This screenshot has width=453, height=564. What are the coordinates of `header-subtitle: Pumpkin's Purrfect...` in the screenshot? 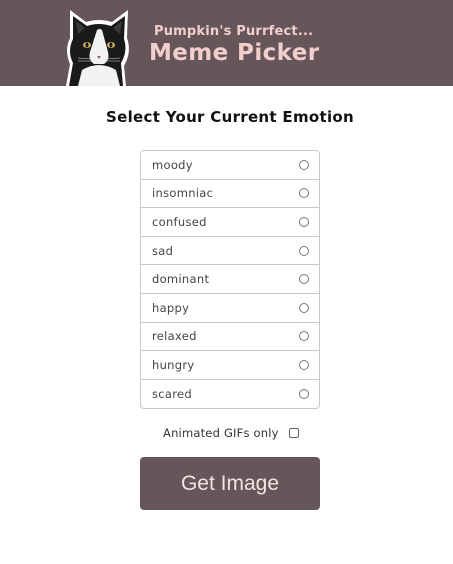 It's located at (234, 31).